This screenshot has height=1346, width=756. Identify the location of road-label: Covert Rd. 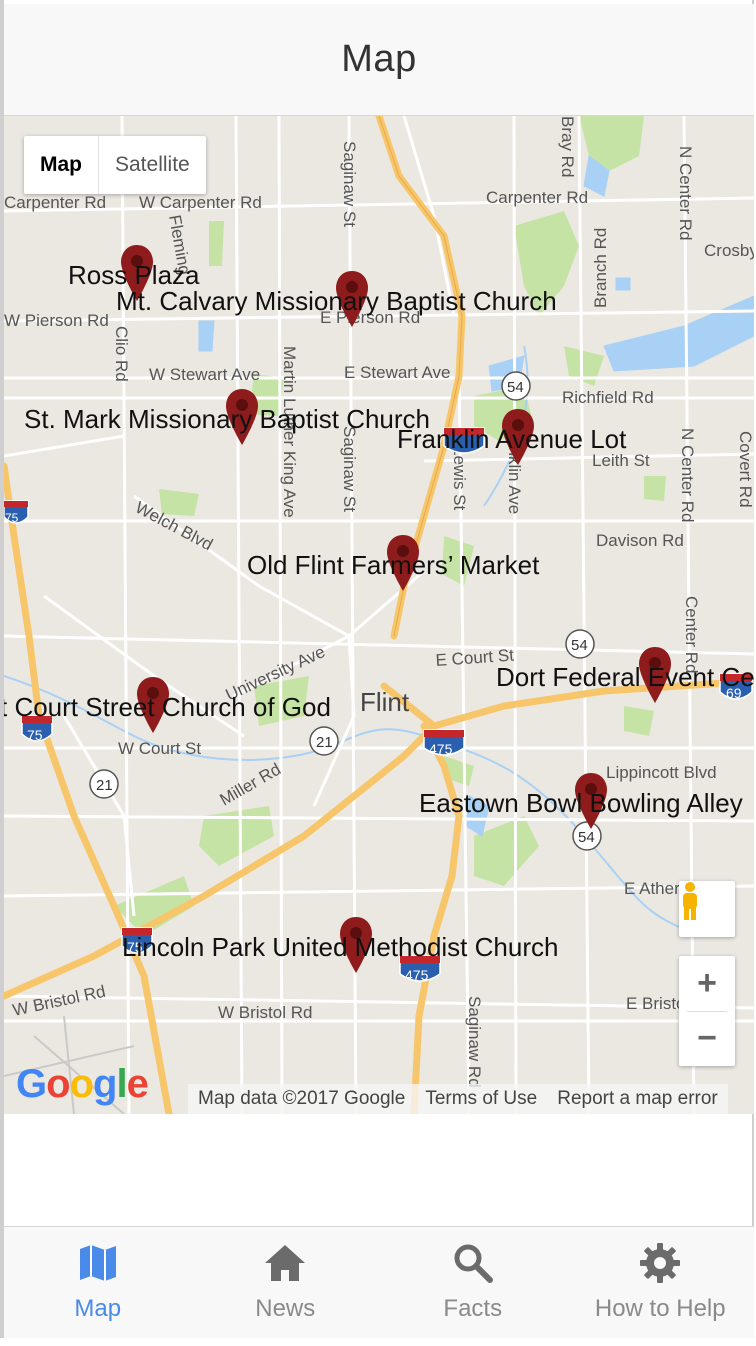
(745, 469).